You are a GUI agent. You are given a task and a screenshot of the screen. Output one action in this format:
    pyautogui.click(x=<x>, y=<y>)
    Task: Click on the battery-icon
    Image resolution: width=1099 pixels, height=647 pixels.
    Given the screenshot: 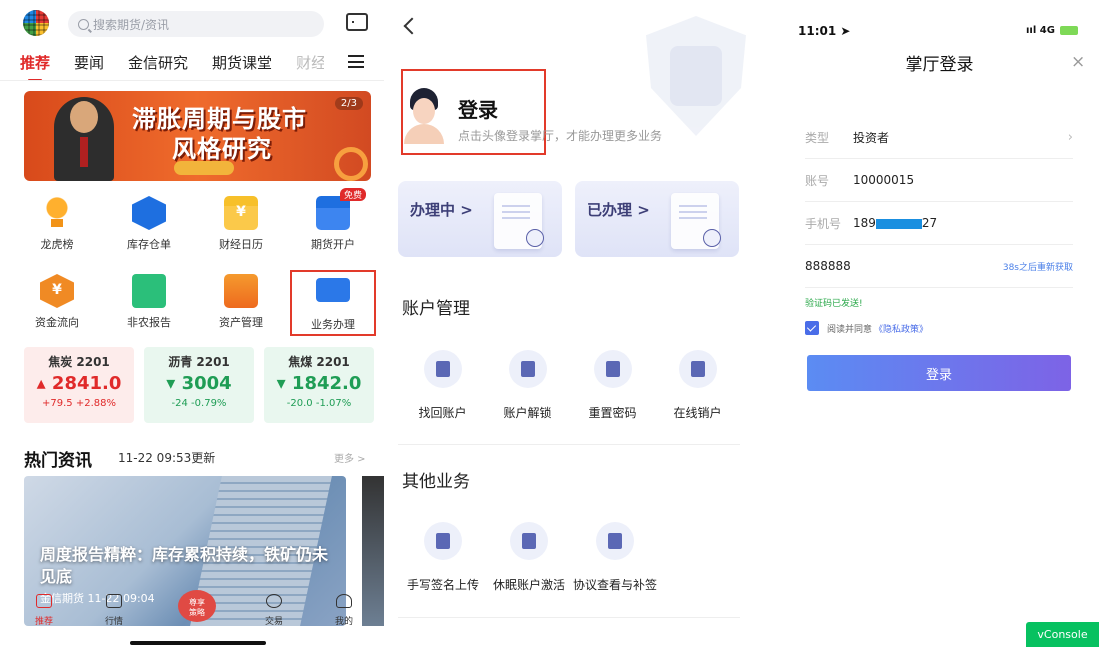 What is the action you would take?
    pyautogui.click(x=1069, y=30)
    